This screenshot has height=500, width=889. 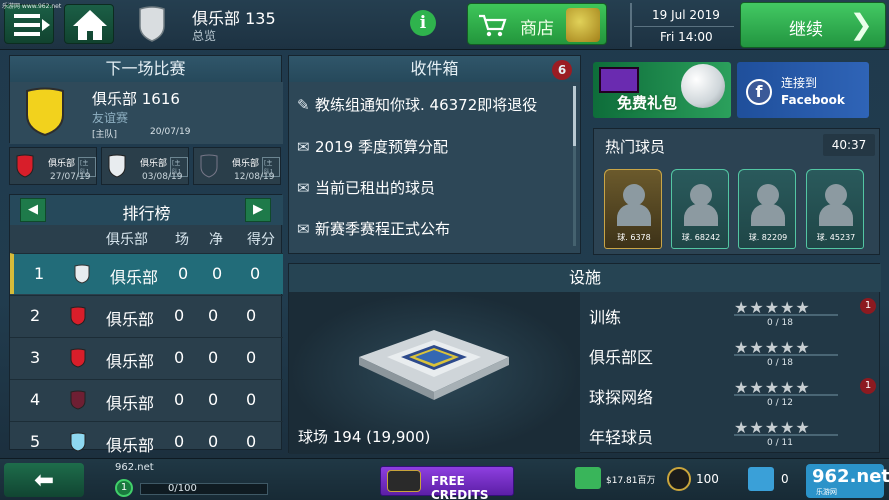 What do you see at coordinates (537, 29) in the screenshot?
I see `shop-label: 商店` at bounding box center [537, 29].